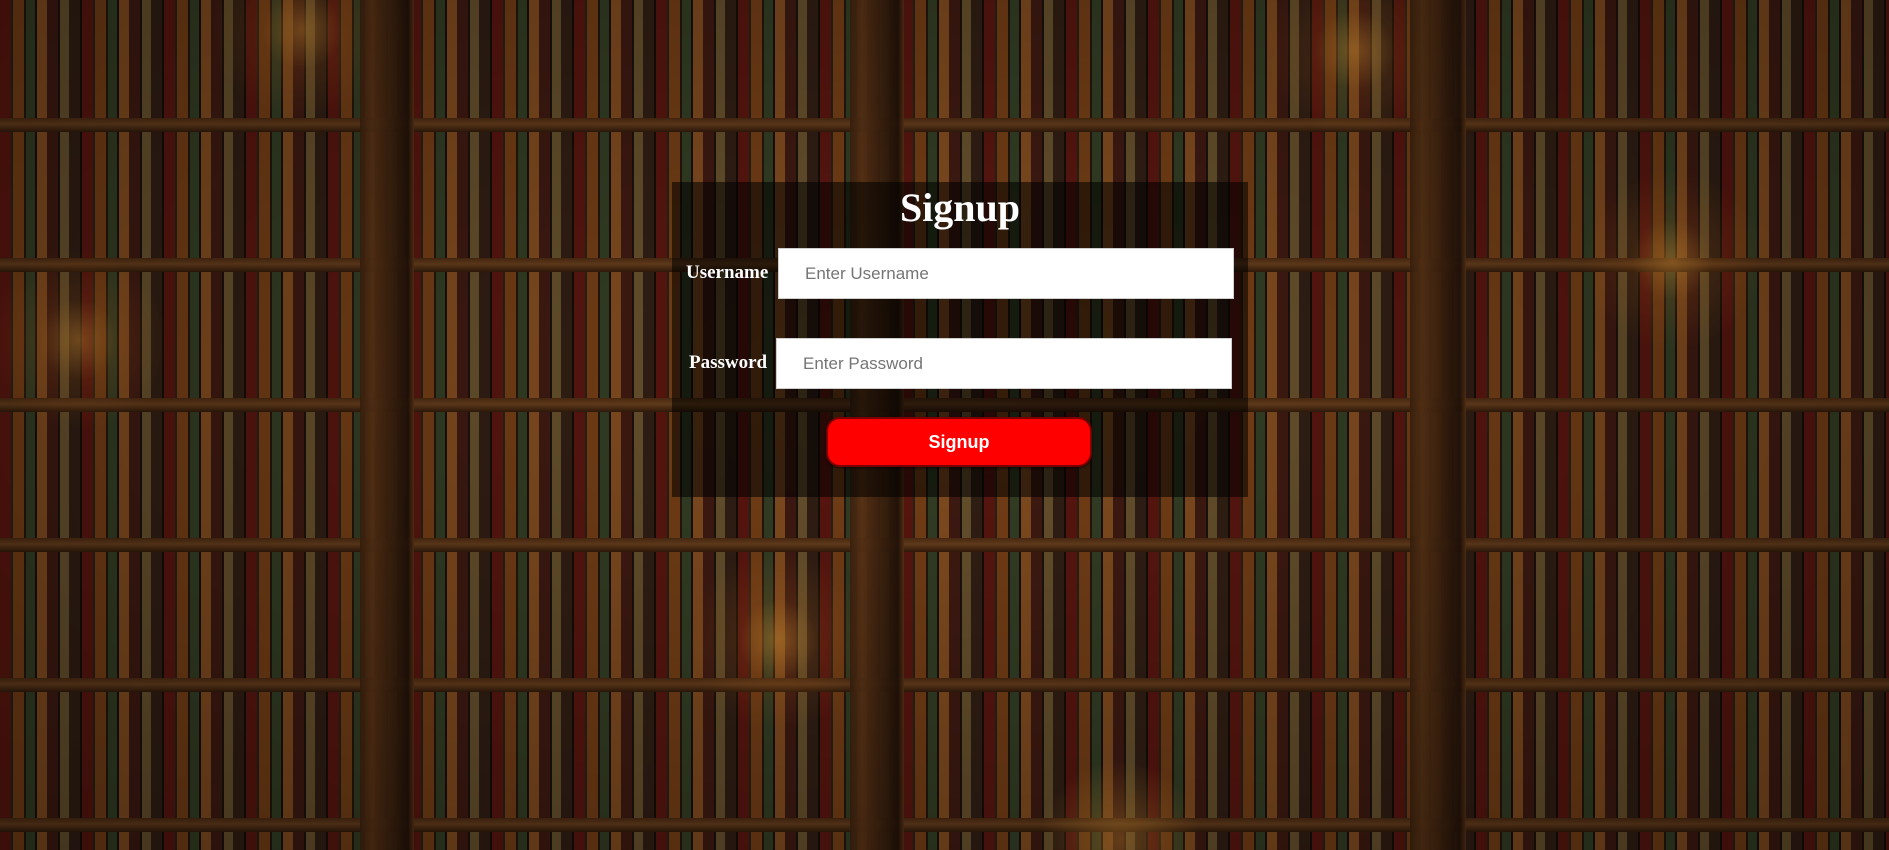  What do you see at coordinates (1006, 273) in the screenshot?
I see `username-input` at bounding box center [1006, 273].